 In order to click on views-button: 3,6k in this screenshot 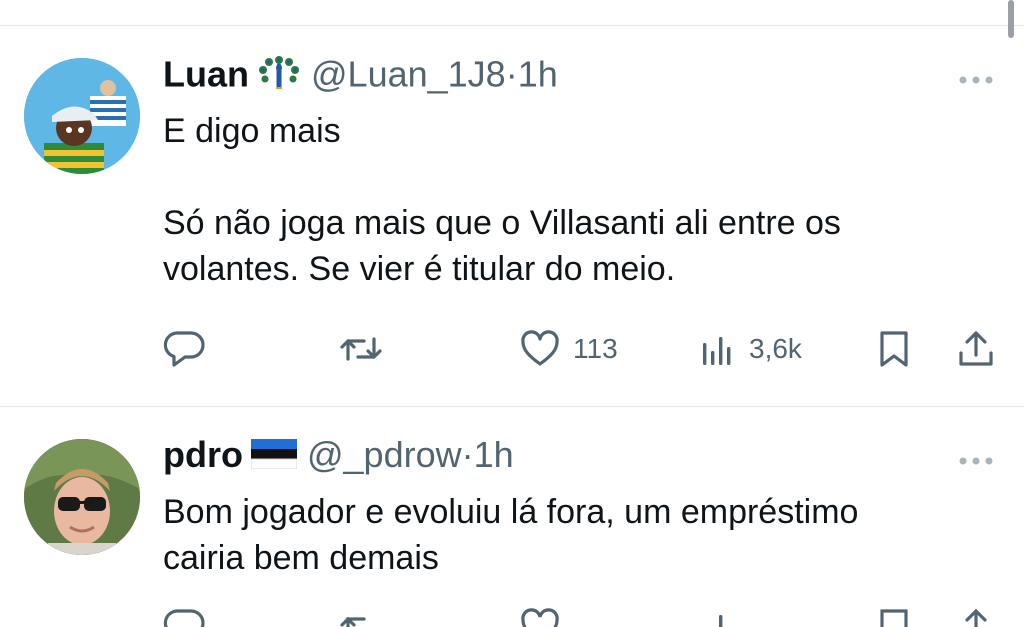, I will do `click(749, 349)`.